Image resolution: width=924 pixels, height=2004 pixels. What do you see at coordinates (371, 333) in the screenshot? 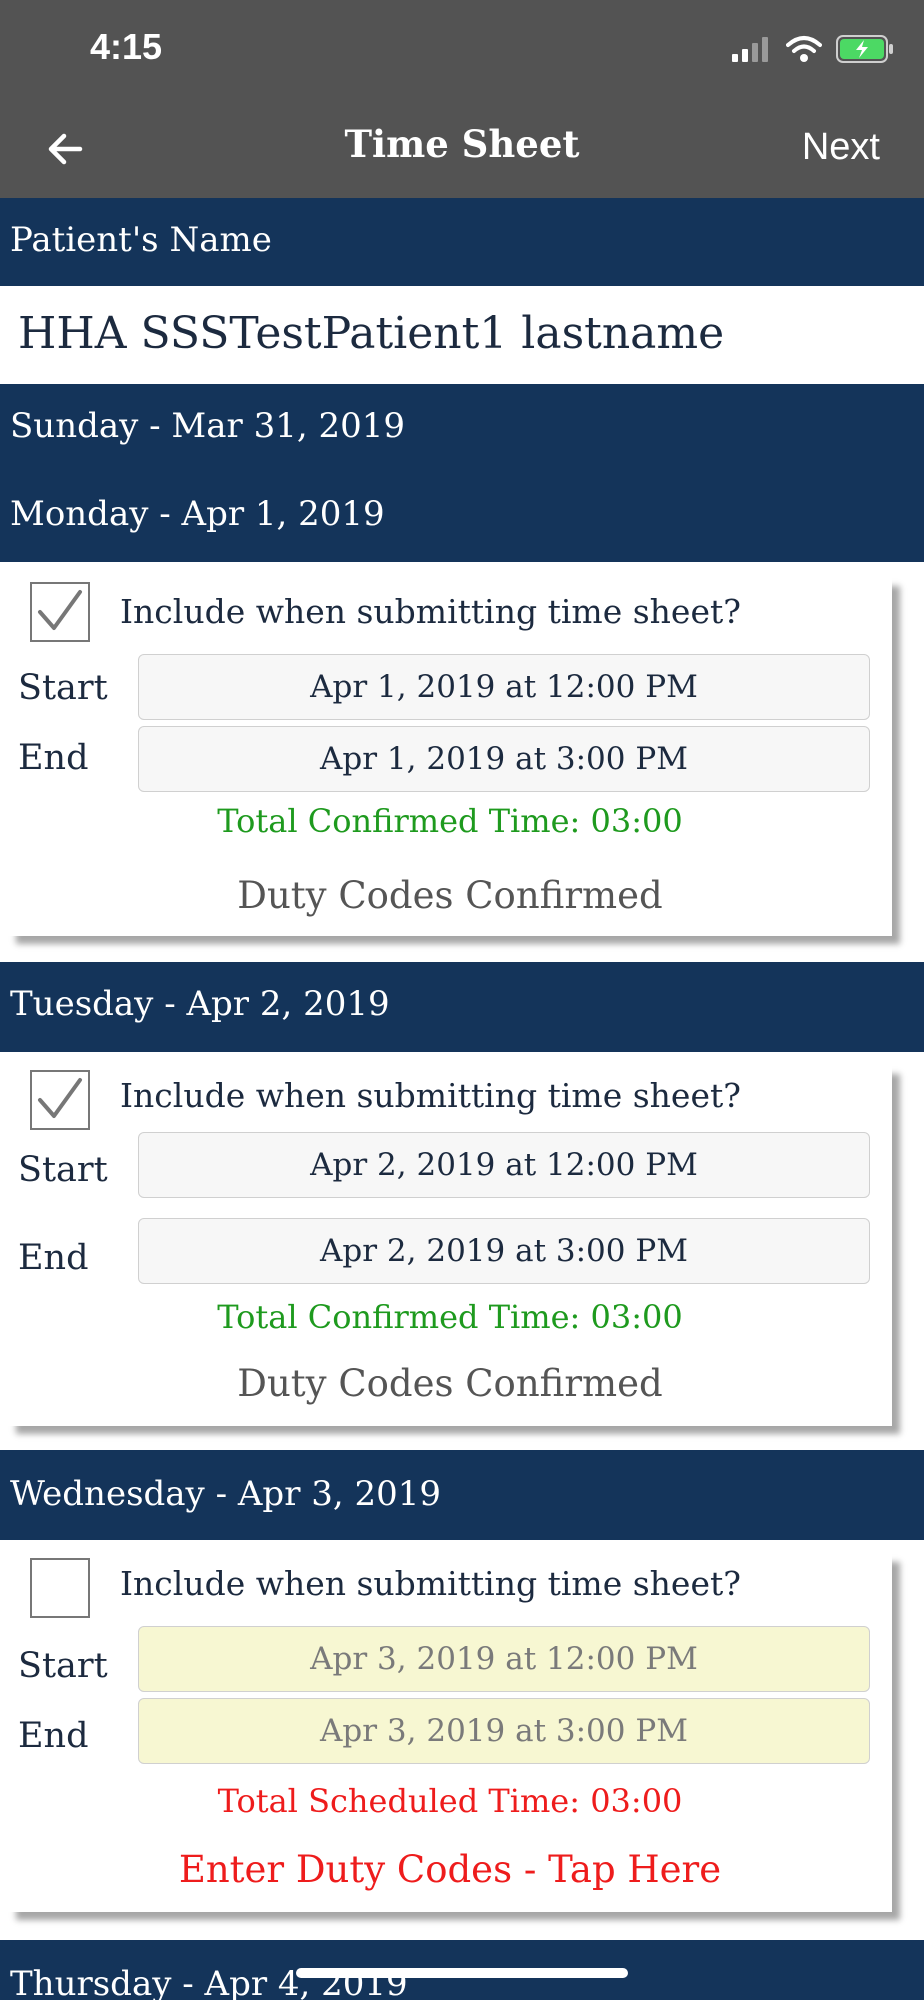
I see `patient-name: HHA SSSTestPatient1 lastname` at bounding box center [371, 333].